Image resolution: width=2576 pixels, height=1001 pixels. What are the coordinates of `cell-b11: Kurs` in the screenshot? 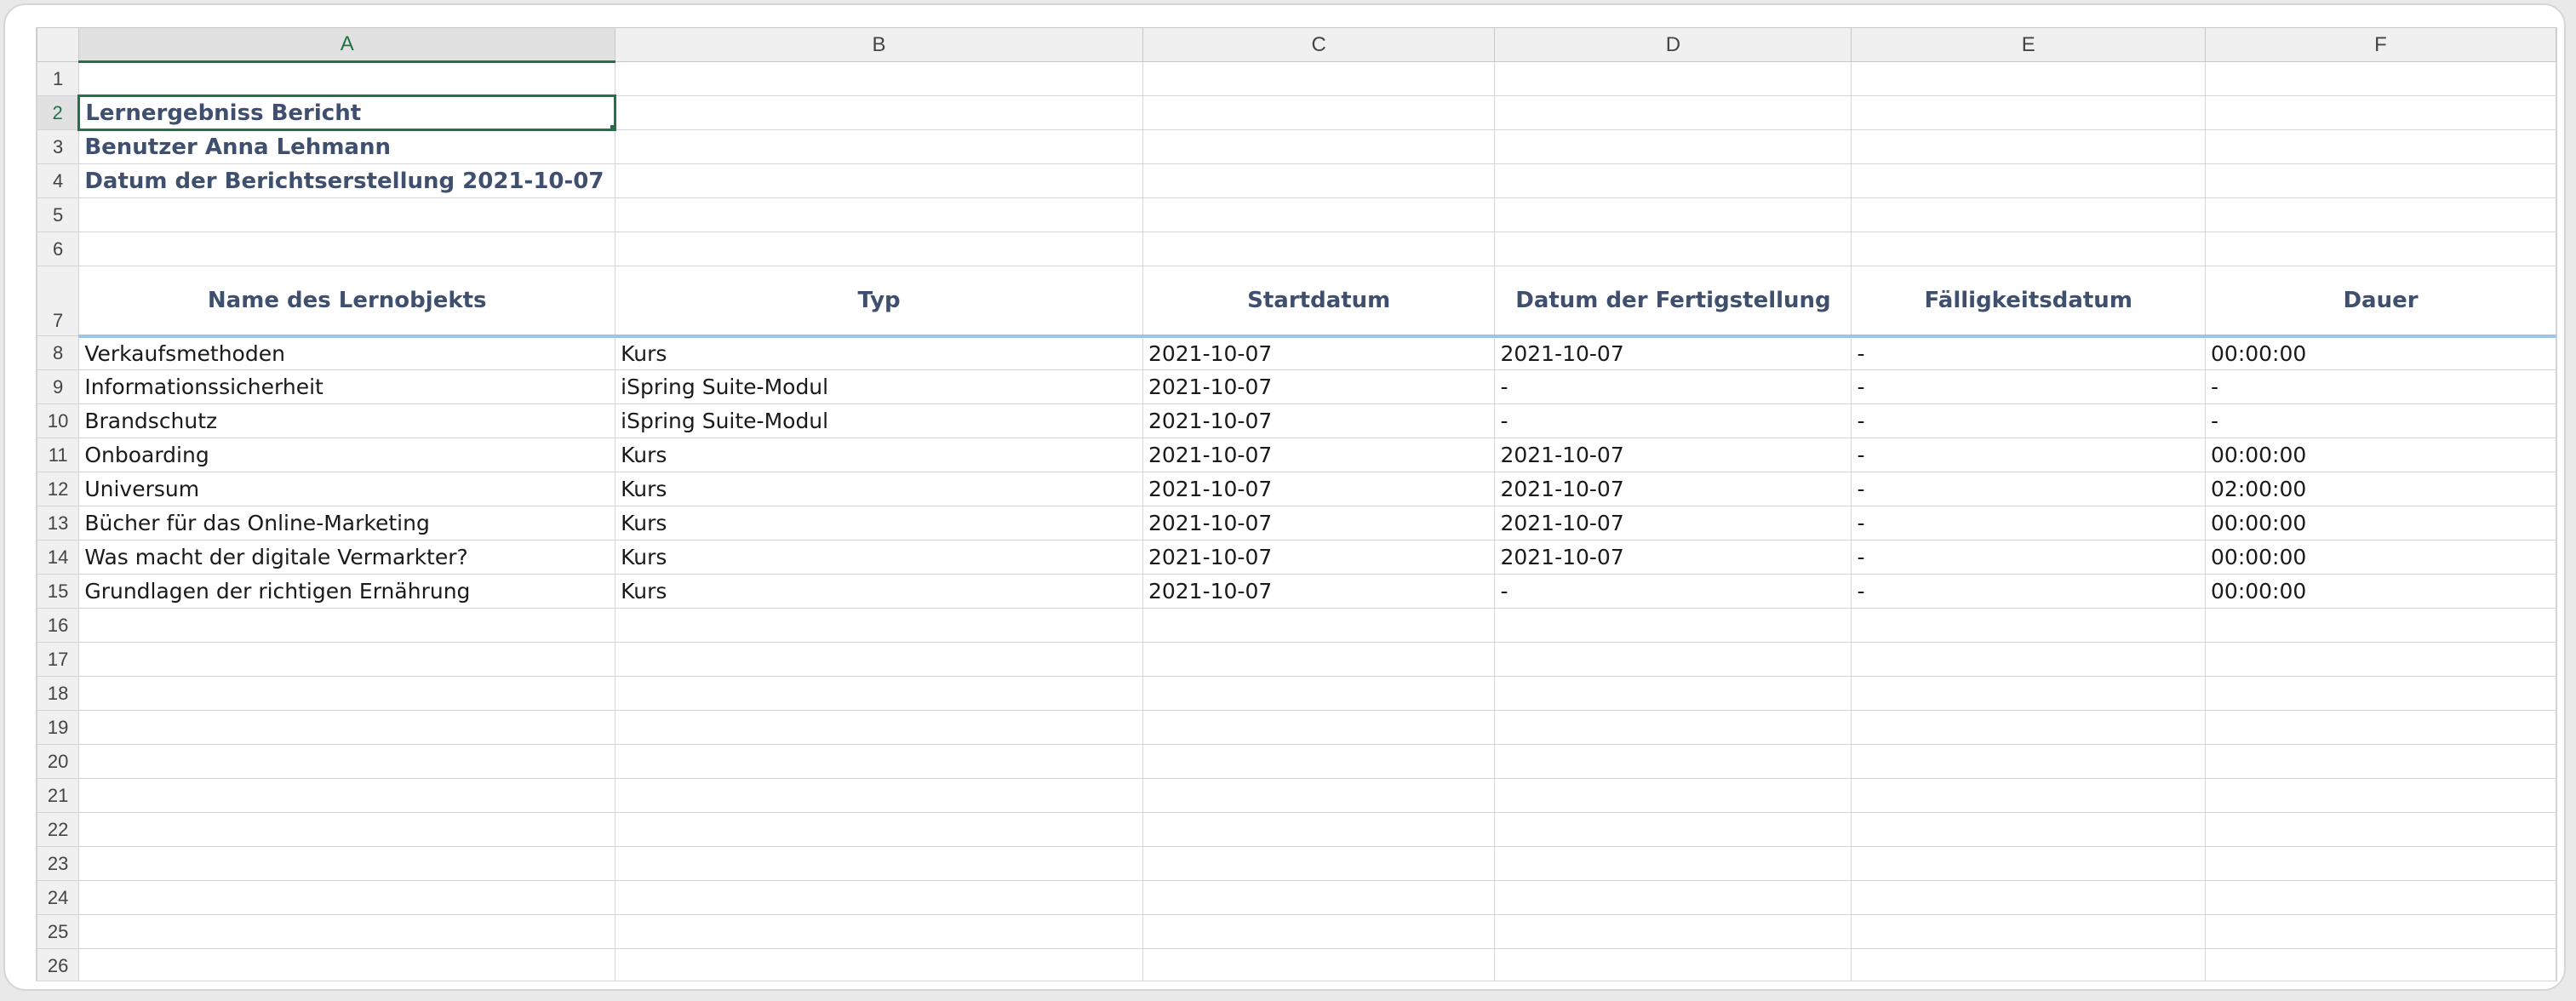 It's located at (879, 455).